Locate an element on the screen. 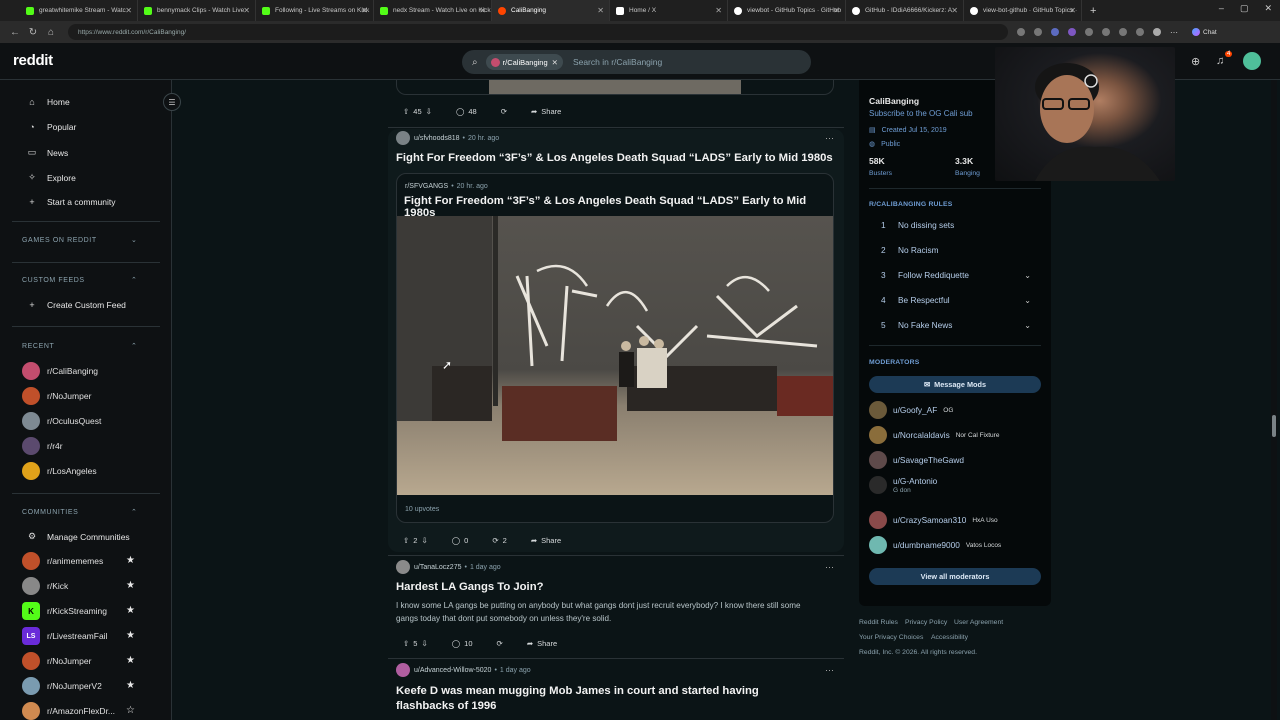 The height and width of the screenshot is (720, 1280). community-item: r/NoJumper is located at coordinates (82, 661).